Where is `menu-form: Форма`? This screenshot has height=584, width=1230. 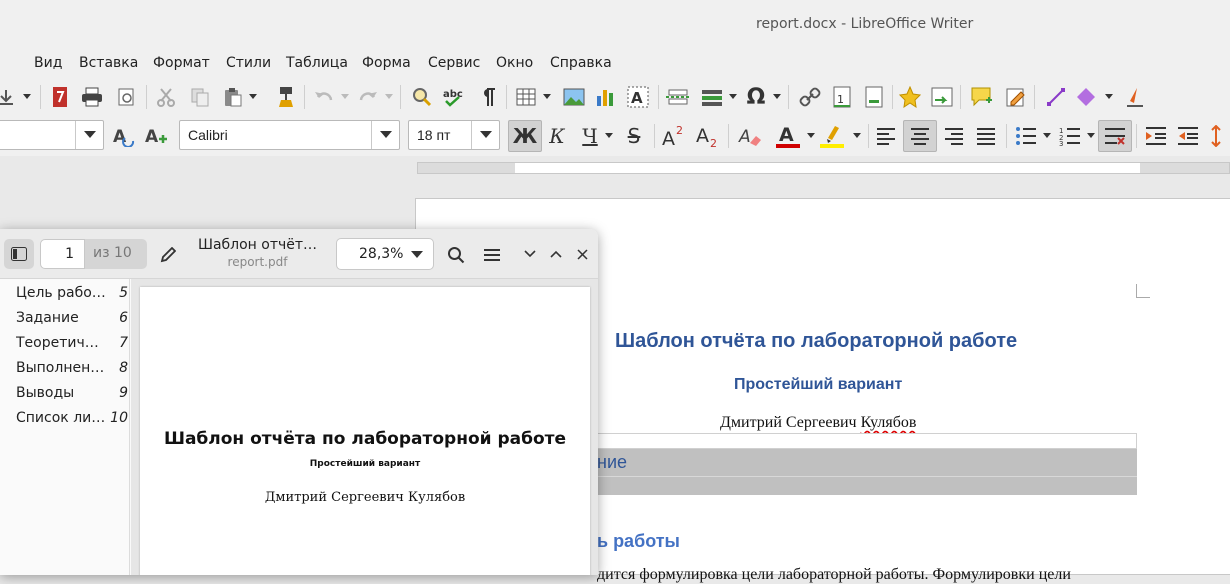 menu-form: Форма is located at coordinates (386, 63).